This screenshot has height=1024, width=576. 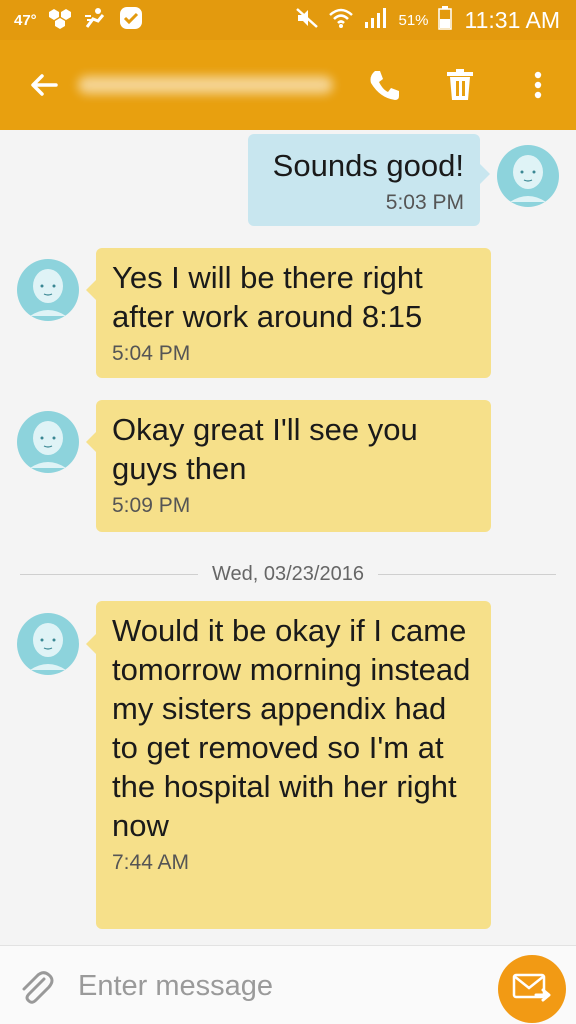 I want to click on message-time: 5:03 PM, so click(x=424, y=202).